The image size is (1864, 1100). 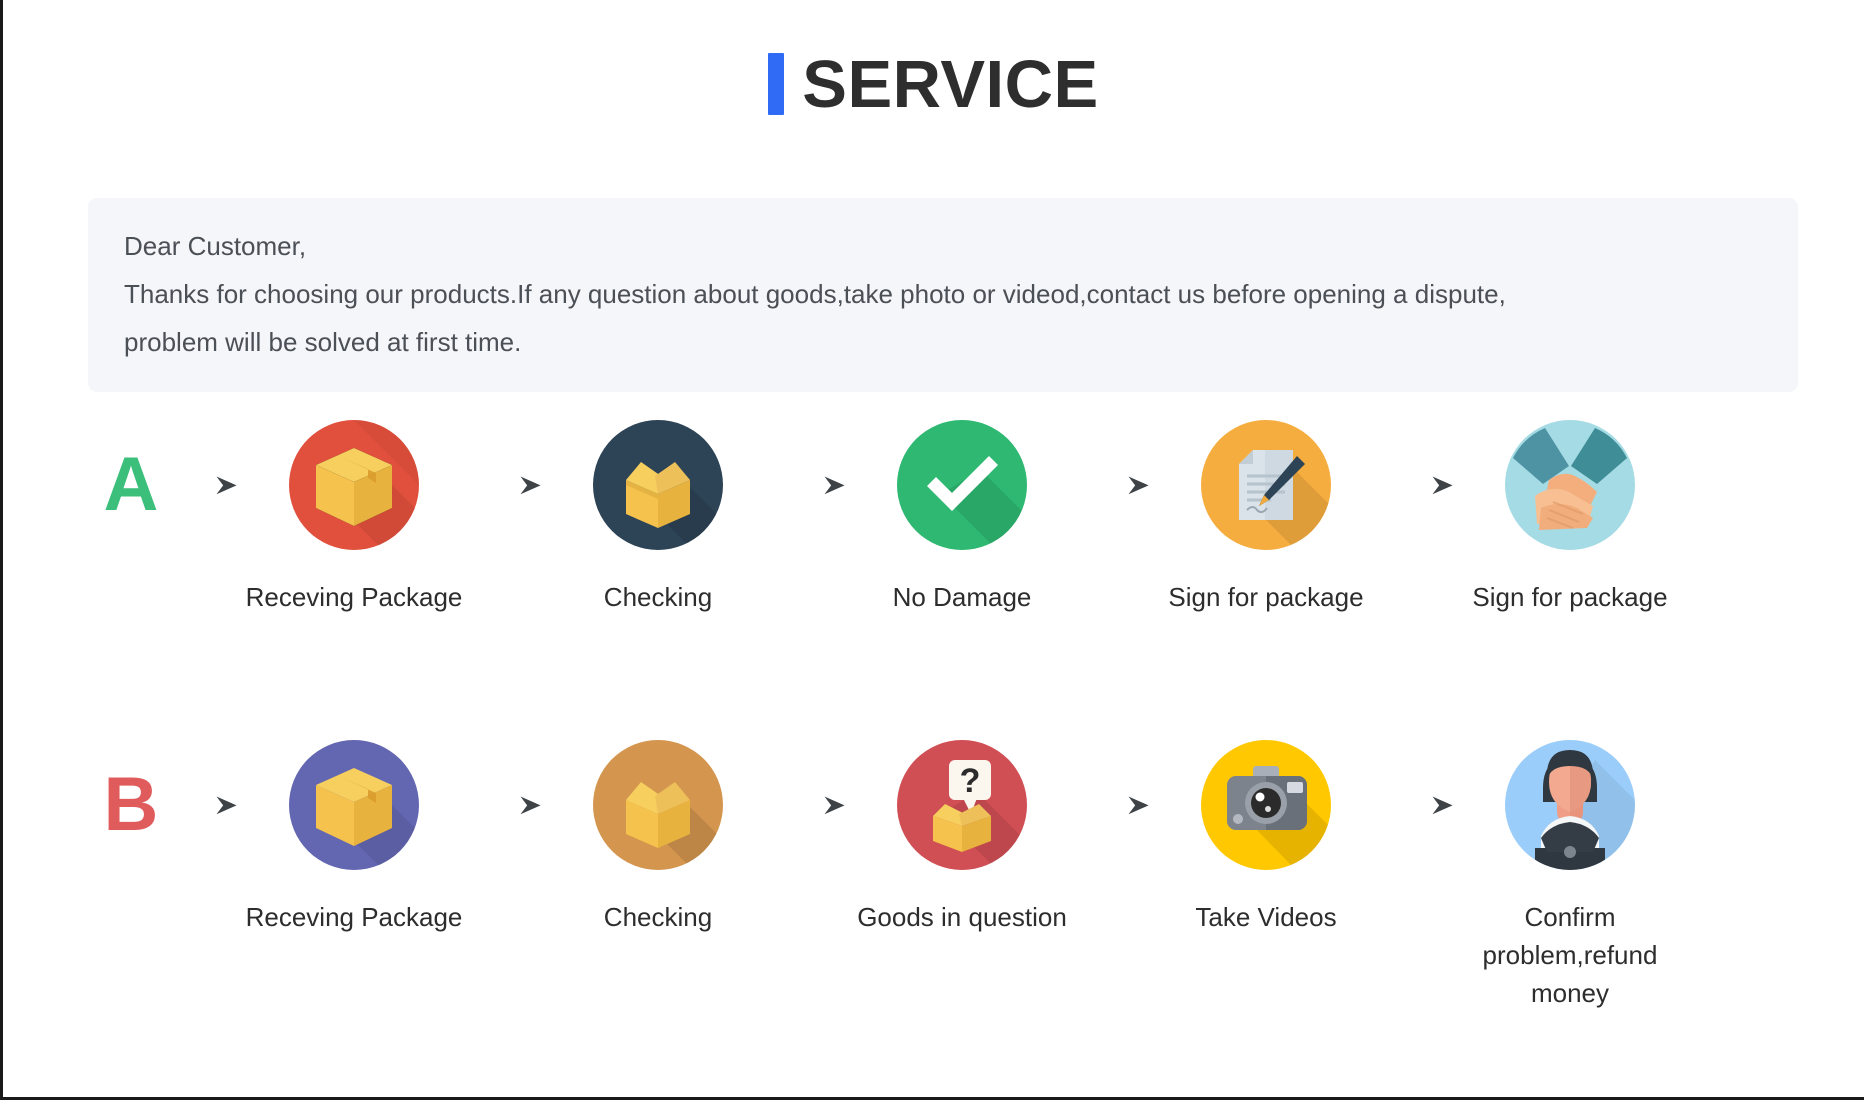 I want to click on flow-b-letter: B, so click(x=131, y=804).